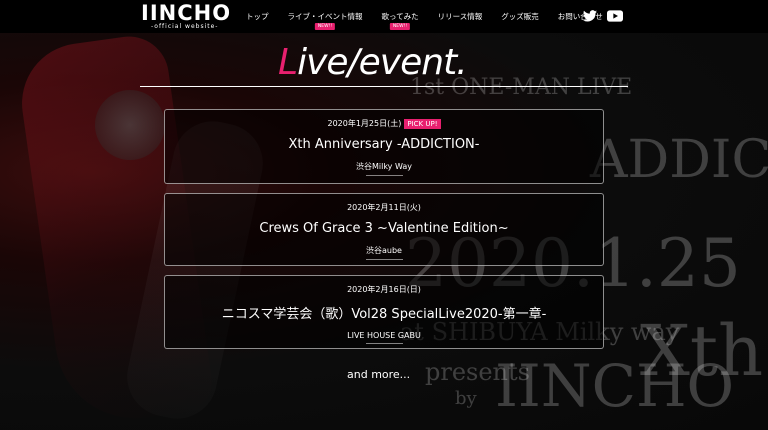 This screenshot has height=430, width=768. Describe the element at coordinates (288, 62) in the screenshot. I see `title-accent-letter: L` at that location.